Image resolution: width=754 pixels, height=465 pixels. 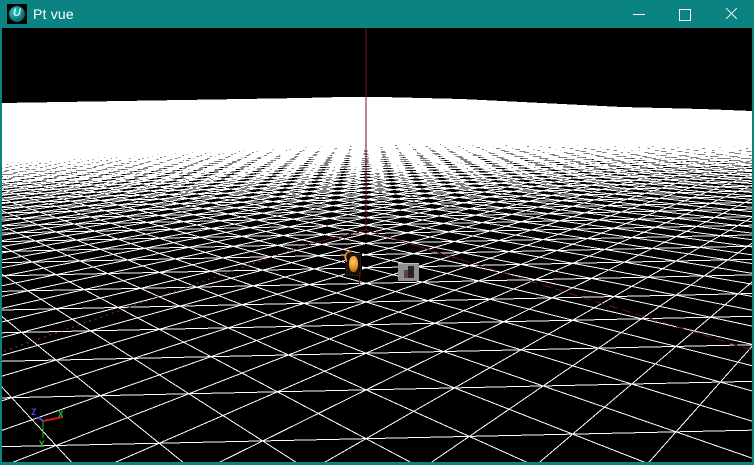 What do you see at coordinates (414, 245) in the screenshot?
I see `axis-right-solid` at bounding box center [414, 245].